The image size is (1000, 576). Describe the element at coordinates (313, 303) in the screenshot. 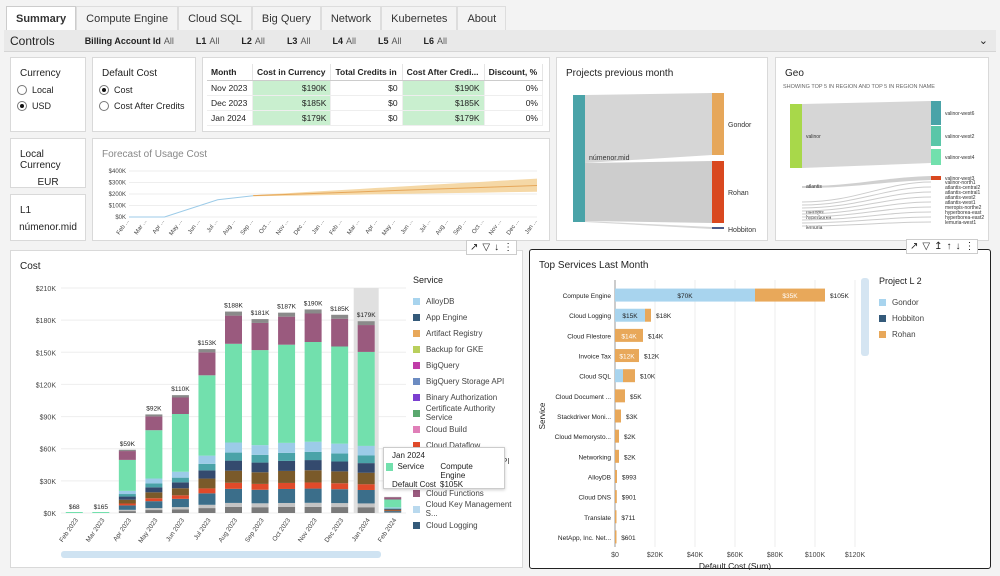

I see `bar-total-label: $190K` at that location.